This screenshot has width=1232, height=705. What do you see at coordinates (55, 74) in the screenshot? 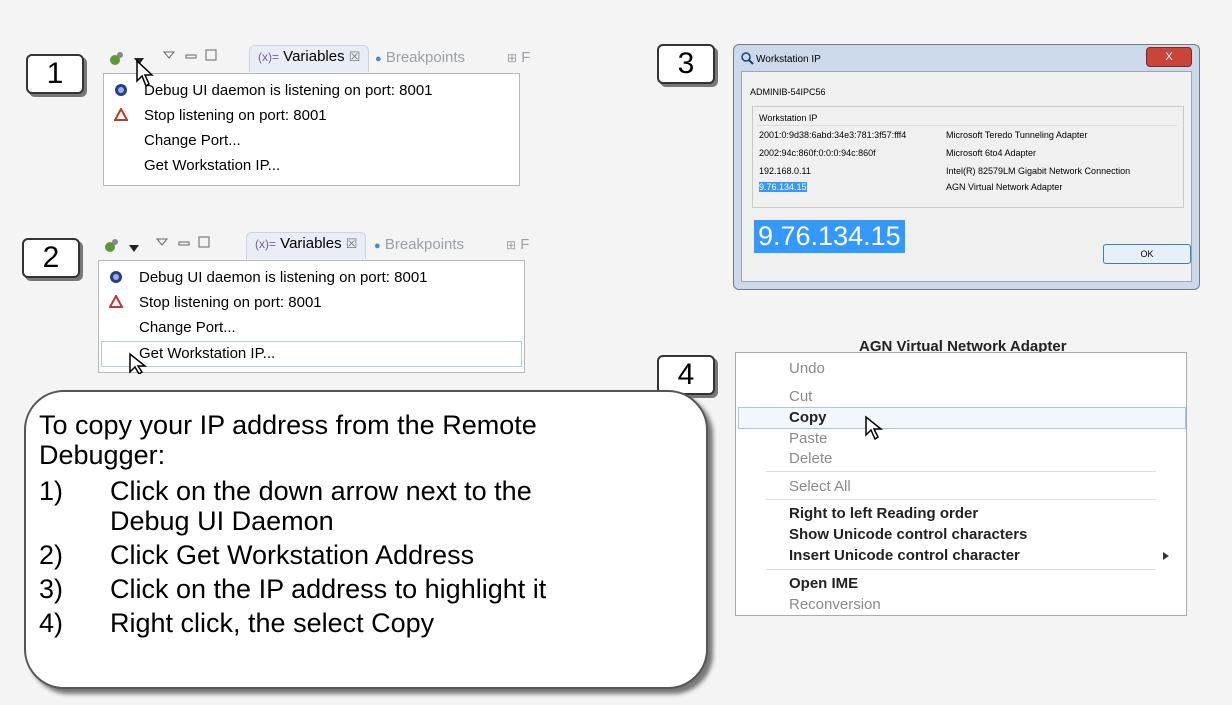
I see `step-1-label: 1` at bounding box center [55, 74].